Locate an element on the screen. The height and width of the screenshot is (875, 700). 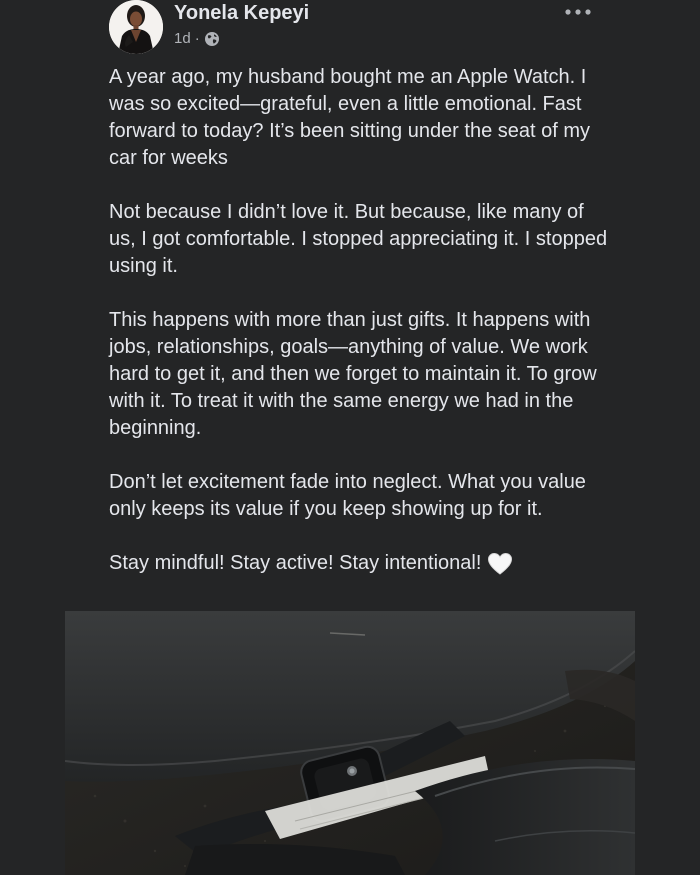
post-header: Yonela Kepeyi 1d · is located at coordinates (352, 29).